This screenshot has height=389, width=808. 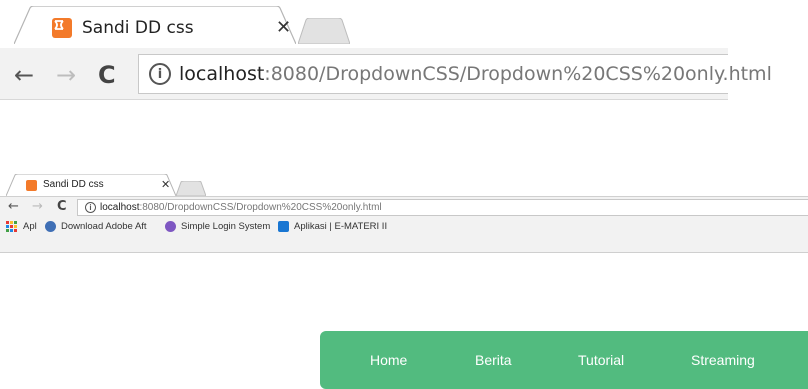 I want to click on nav-item-berita: Berita, so click(x=493, y=360).